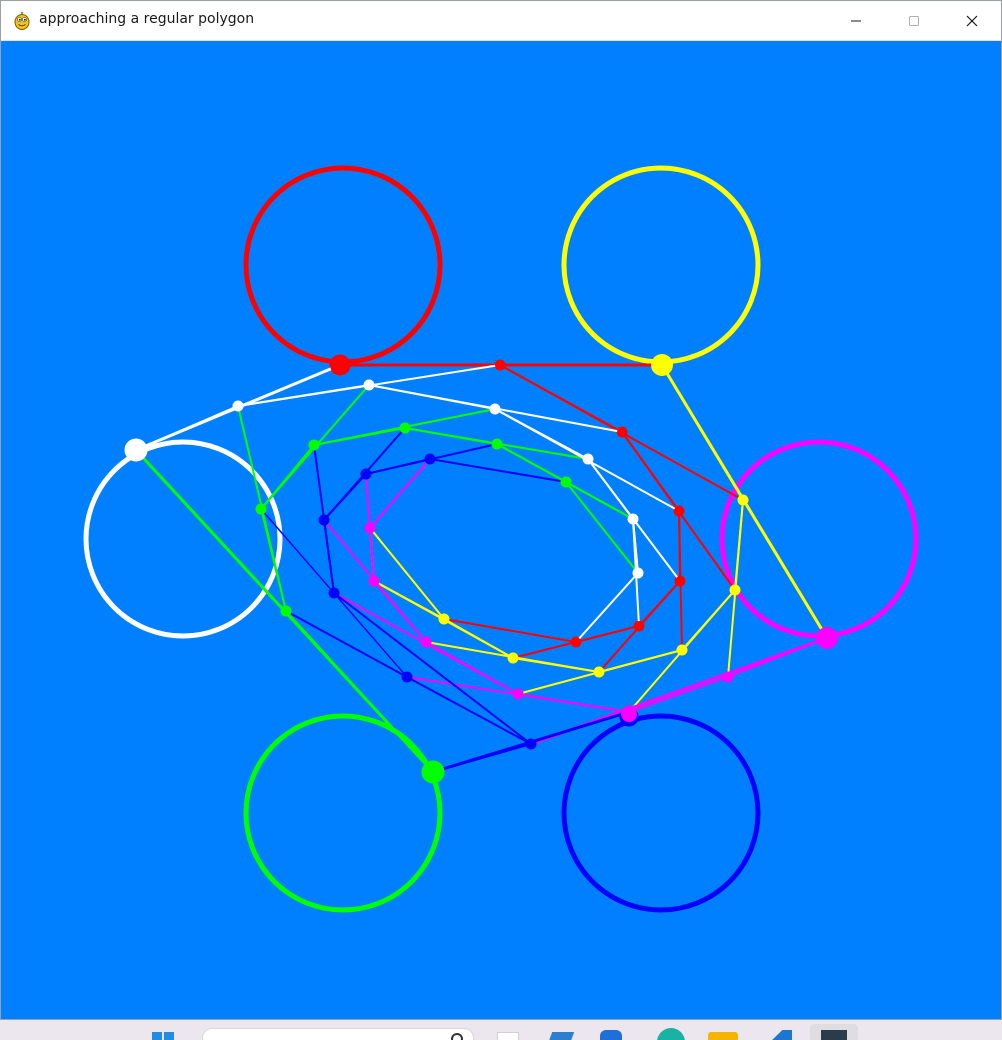  Describe the element at coordinates (508, 1036) in the screenshot. I see `task-view-icon` at that location.